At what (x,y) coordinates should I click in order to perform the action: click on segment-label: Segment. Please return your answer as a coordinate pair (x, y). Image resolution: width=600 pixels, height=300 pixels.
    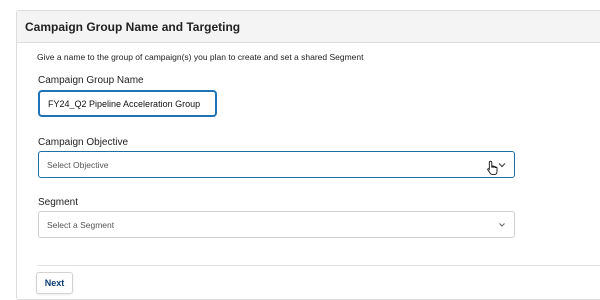
    Looking at the image, I should click on (58, 202).